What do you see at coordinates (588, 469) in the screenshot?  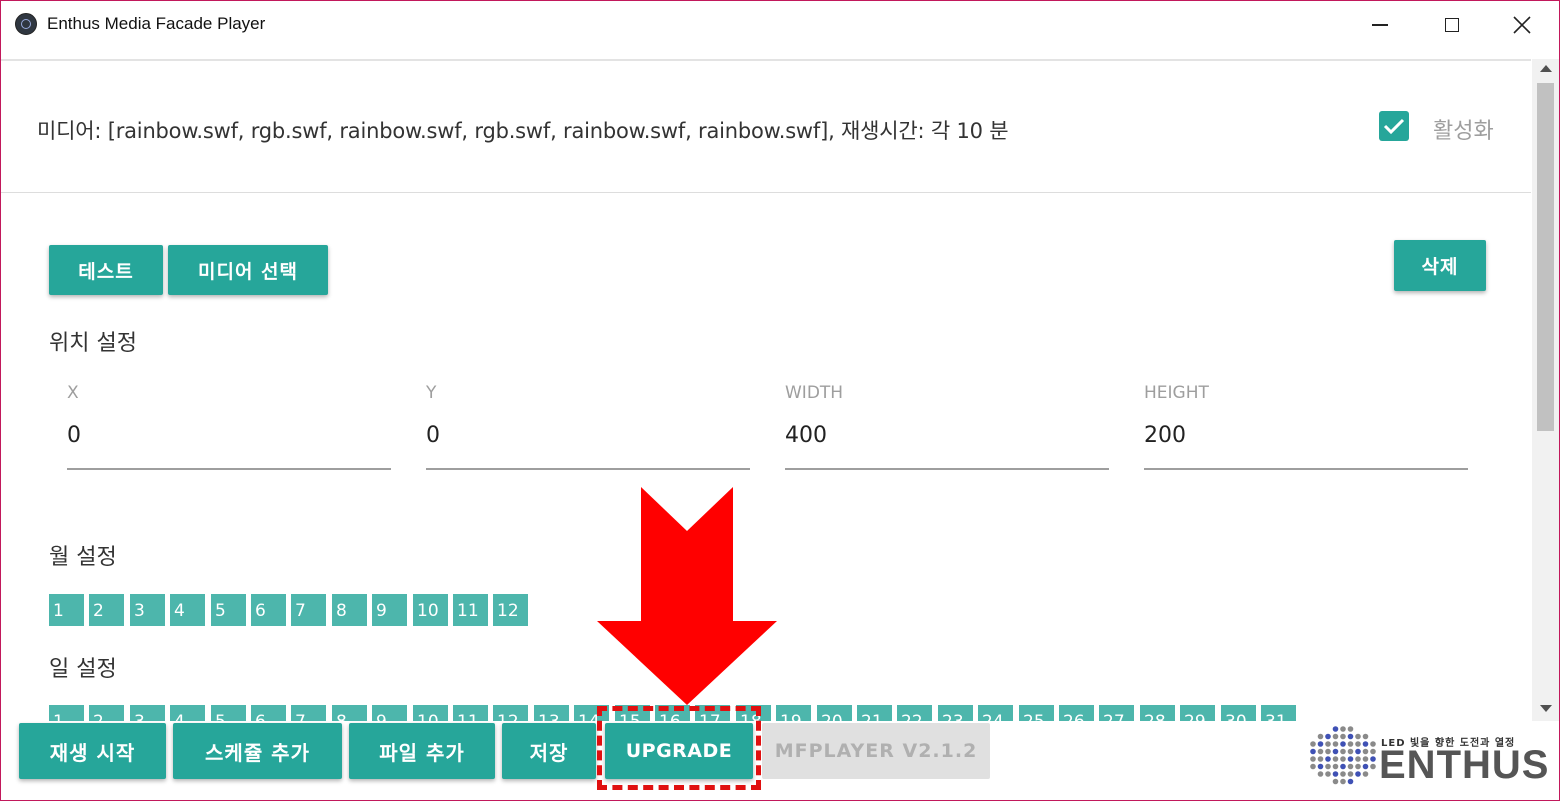 I see `y-field-underline` at bounding box center [588, 469].